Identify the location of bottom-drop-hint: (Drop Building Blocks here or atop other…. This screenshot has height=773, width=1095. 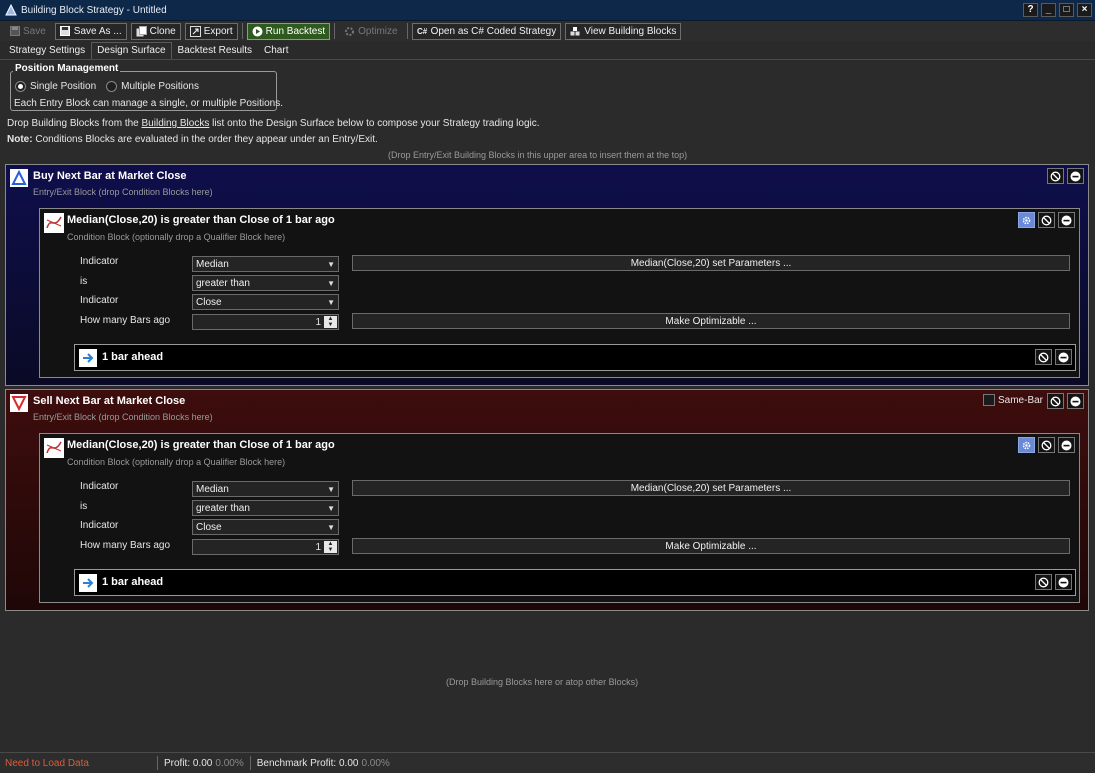
(542, 682).